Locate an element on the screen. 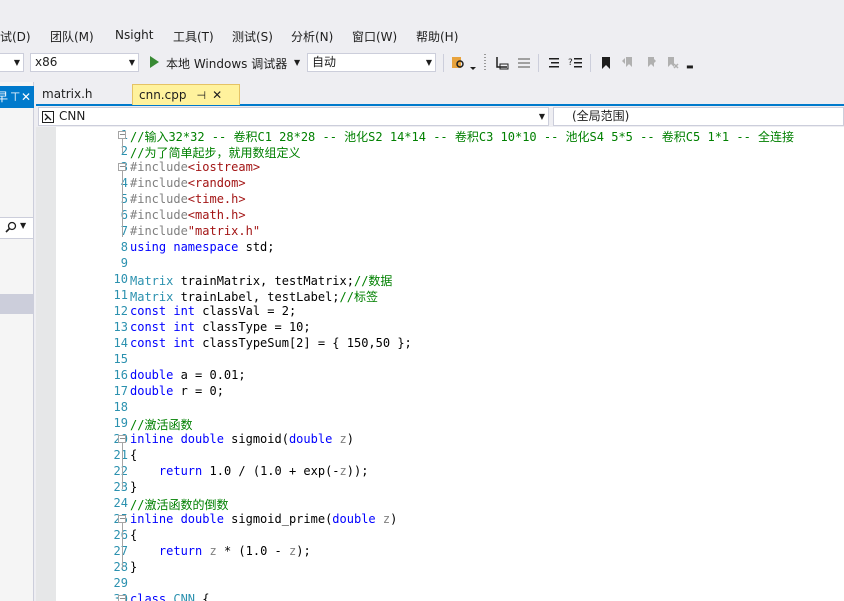 The image size is (844, 601). line-number: 14 is located at coordinates (120, 343).